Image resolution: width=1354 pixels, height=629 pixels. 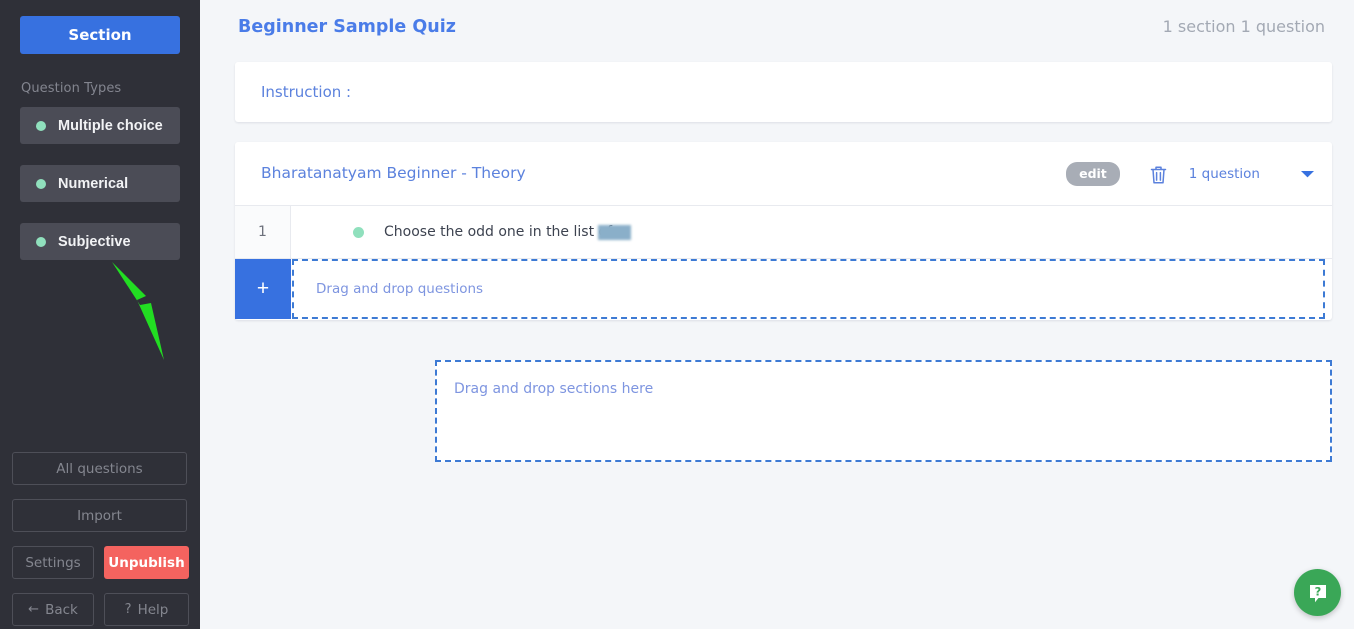 I want to click on question-type-subjective: Subjective, so click(x=100, y=241).